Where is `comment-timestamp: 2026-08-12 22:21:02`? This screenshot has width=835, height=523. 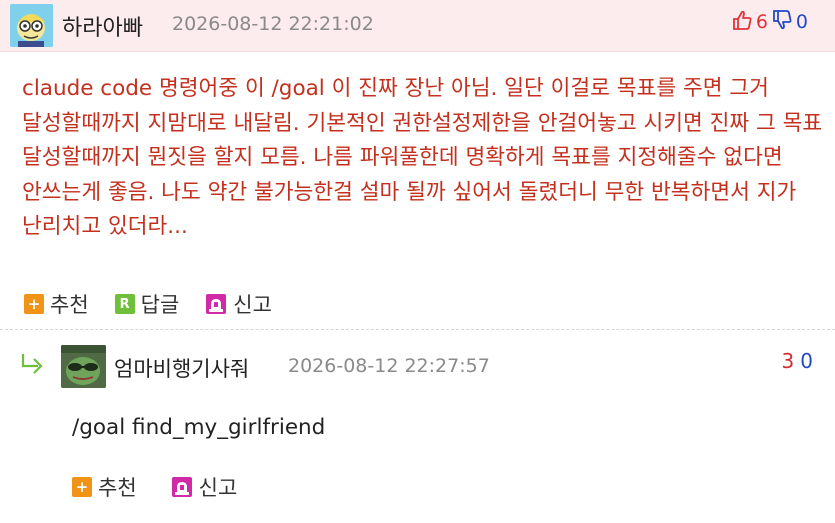
comment-timestamp: 2026-08-12 22:21:02 is located at coordinates (273, 24).